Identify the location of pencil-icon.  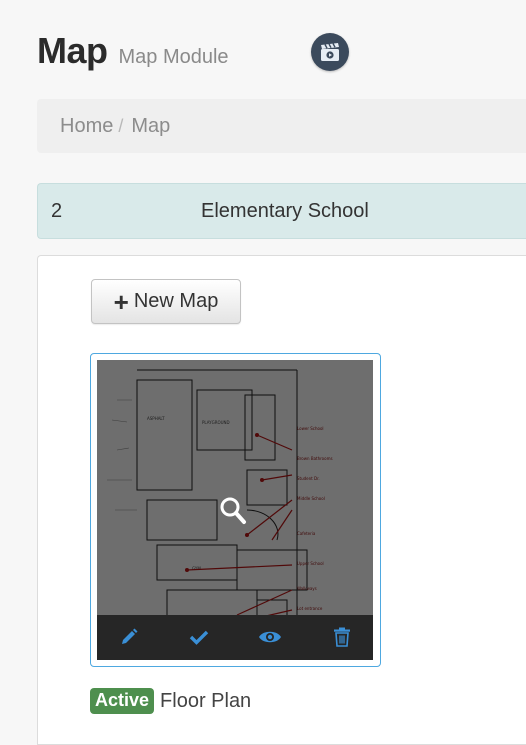
(129, 637).